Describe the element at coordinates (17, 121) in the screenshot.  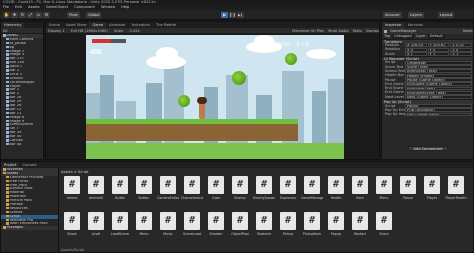
I see `hierarchy-item-label: image 9` at that location.